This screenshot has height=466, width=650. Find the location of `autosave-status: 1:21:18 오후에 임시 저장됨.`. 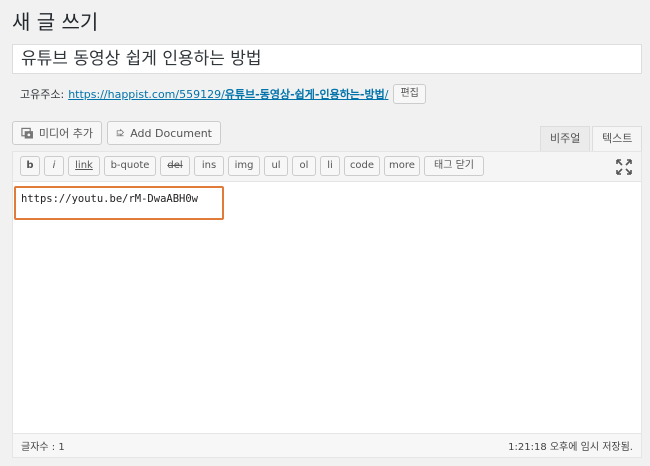

autosave-status: 1:21:18 오후에 임시 저장됨. is located at coordinates (570, 447).